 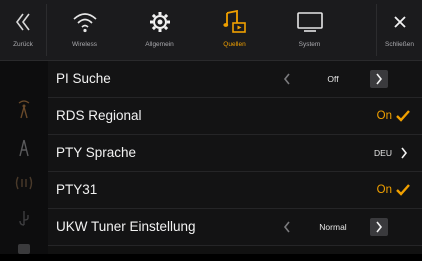 I want to click on antenna-tower-icon, so click(x=24, y=147).